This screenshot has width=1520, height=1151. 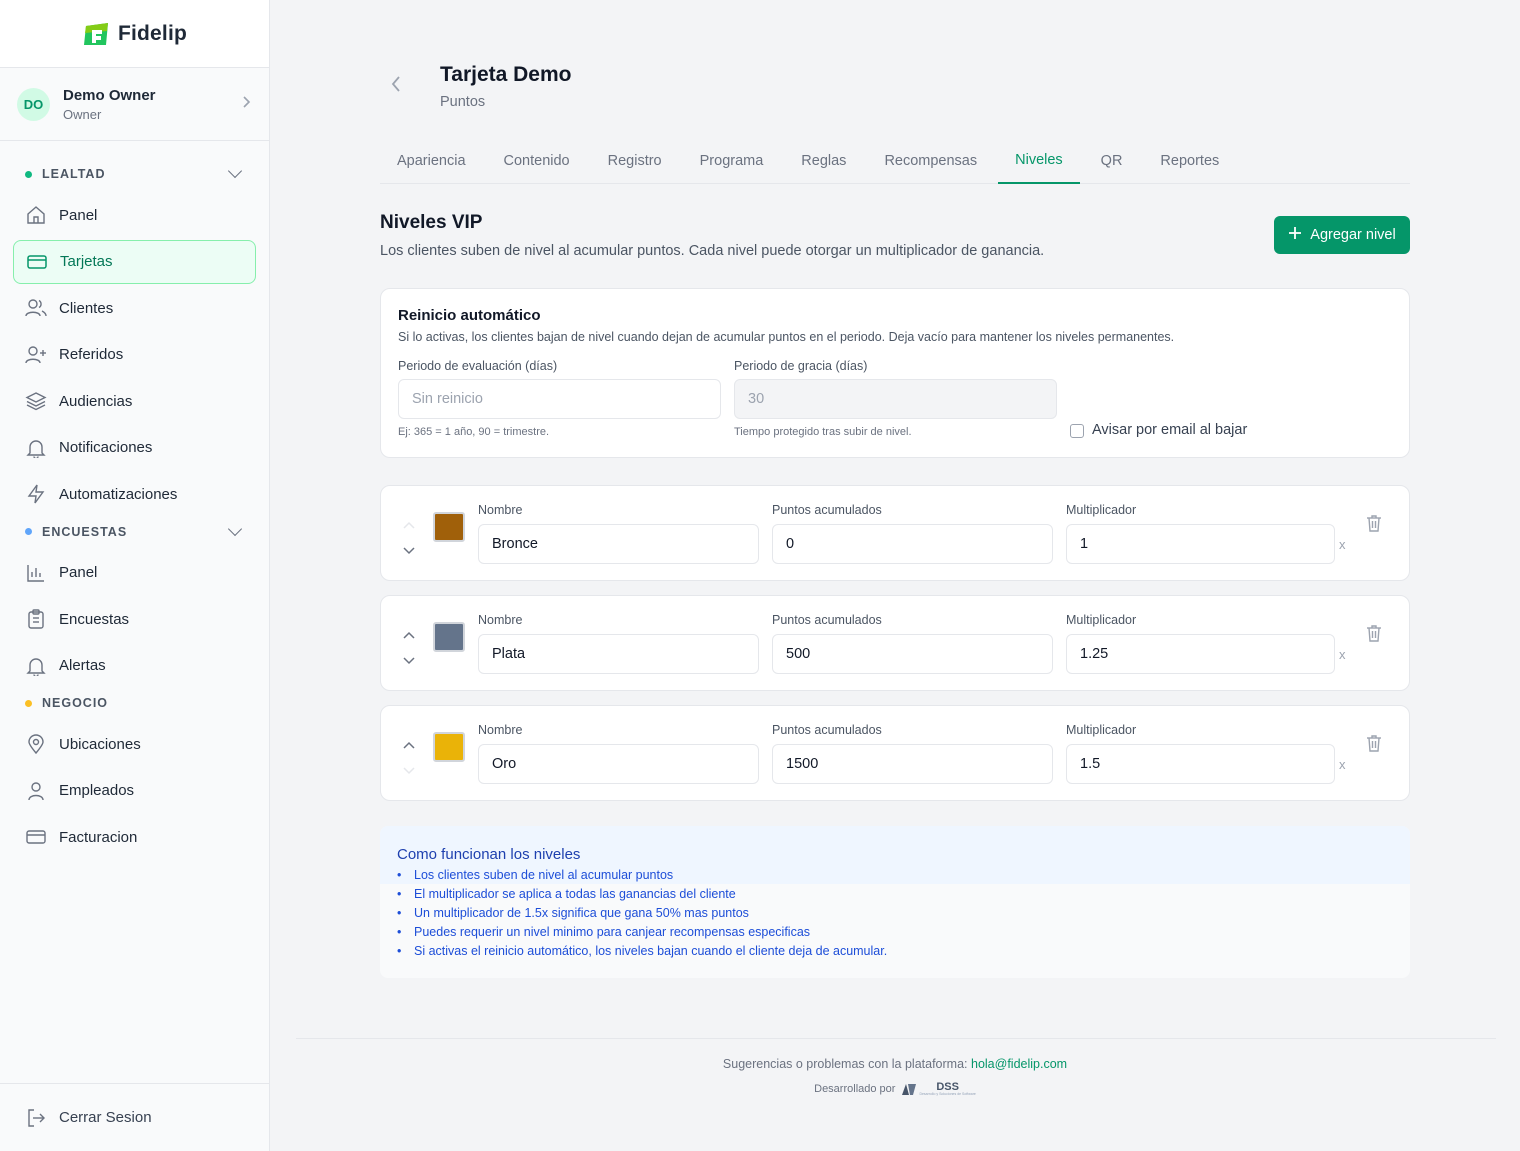 I want to click on chevron-right-icon, so click(x=246, y=104).